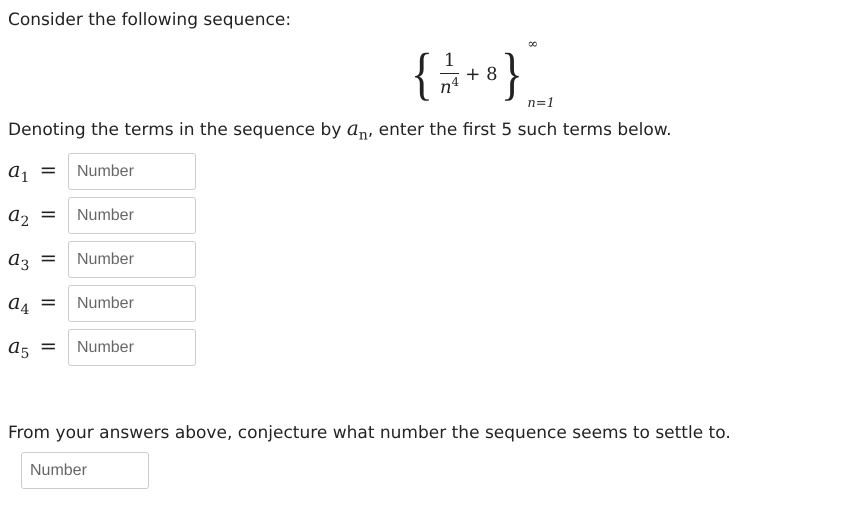 The image size is (848, 507). Describe the element at coordinates (481, 74) in the screenshot. I see `addend-text: + 8` at that location.